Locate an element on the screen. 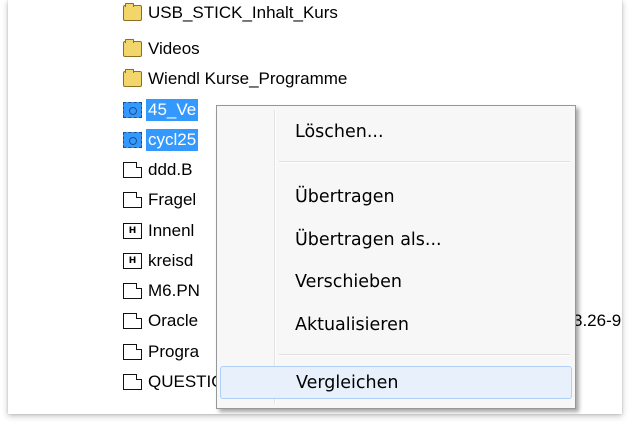  list-item-label: Fragel is located at coordinates (172, 199).